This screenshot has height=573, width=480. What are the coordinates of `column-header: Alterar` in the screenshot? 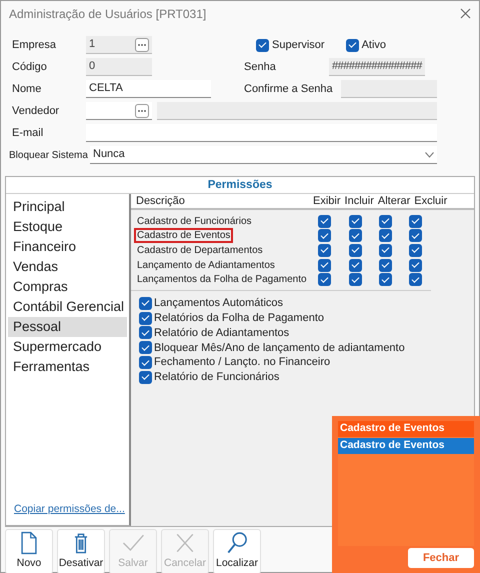 It's located at (394, 201).